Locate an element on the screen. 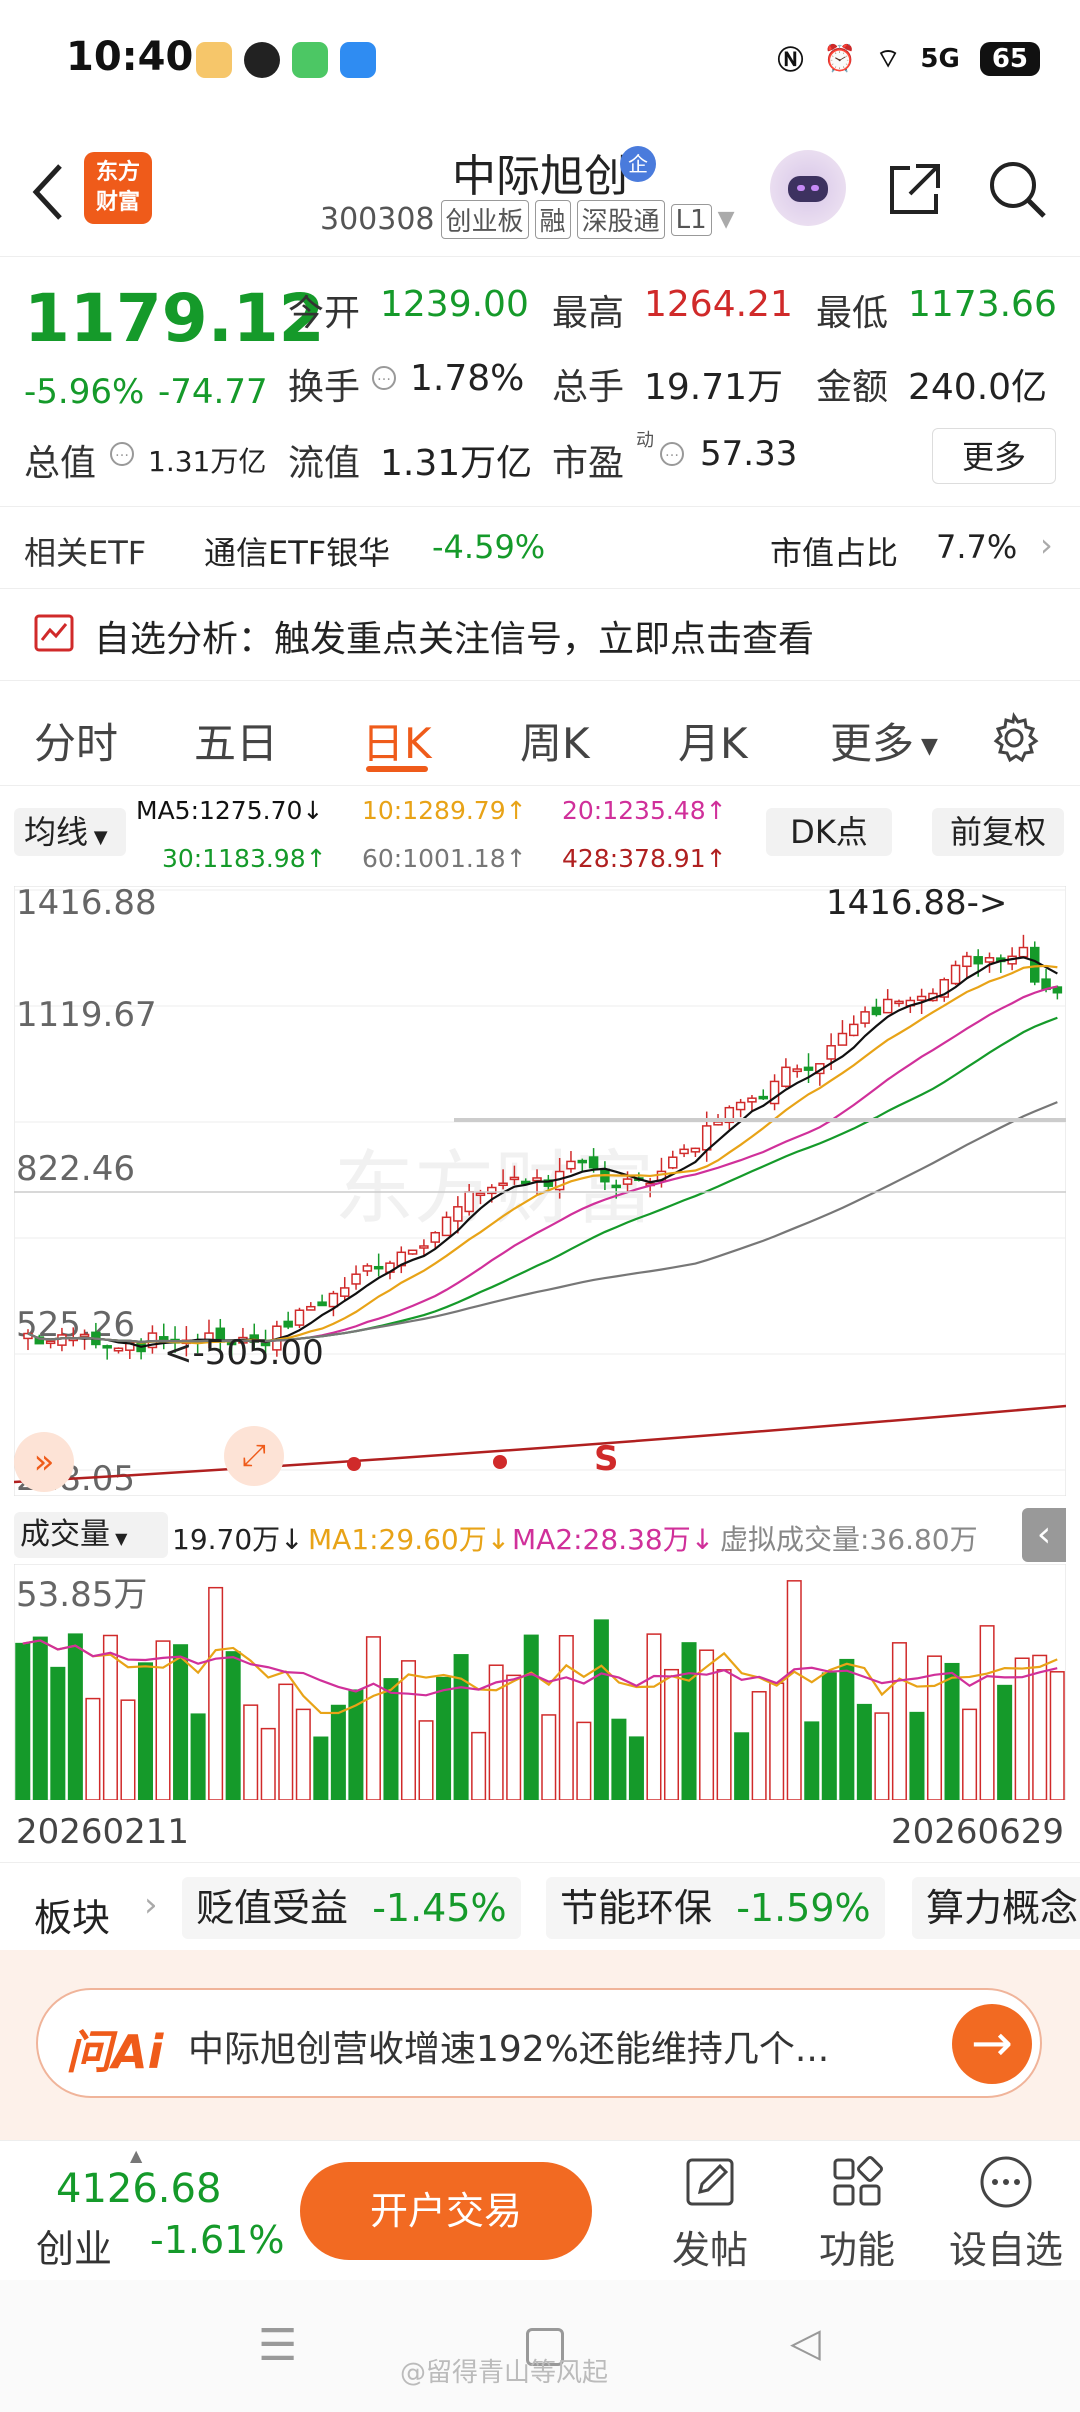 The height and width of the screenshot is (2412, 1080). expand-icon: ⤢ is located at coordinates (254, 1456).